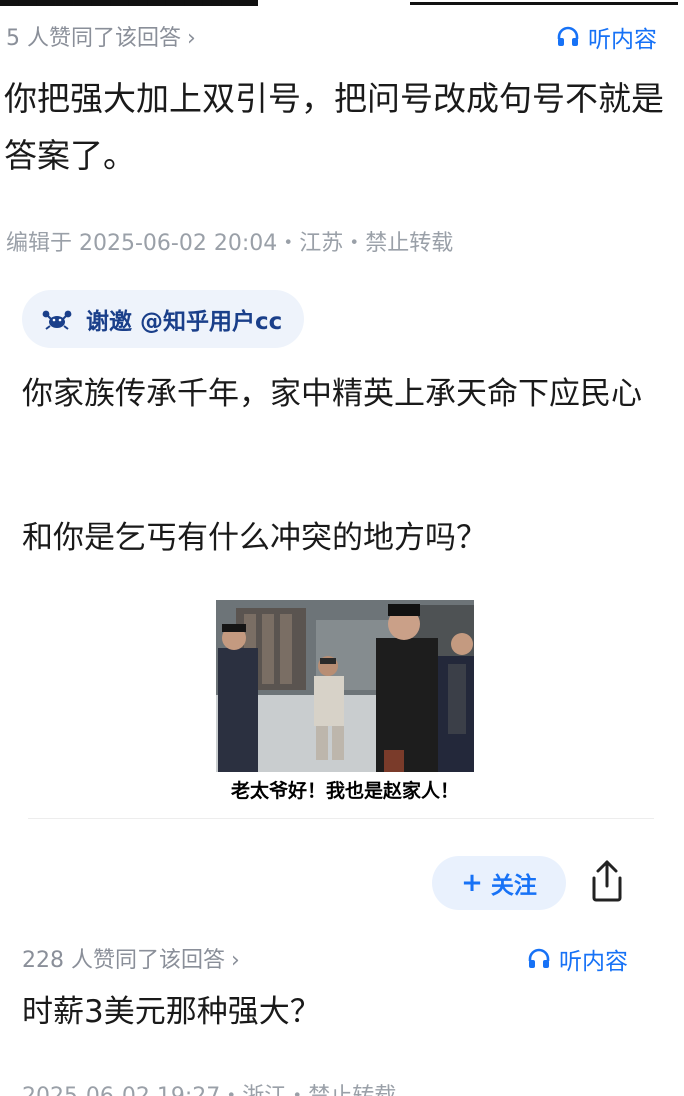 This screenshot has width=684, height=1096. Describe the element at coordinates (93, 38) in the screenshot. I see `likes-count-text: 5 人赞同了该回答` at that location.